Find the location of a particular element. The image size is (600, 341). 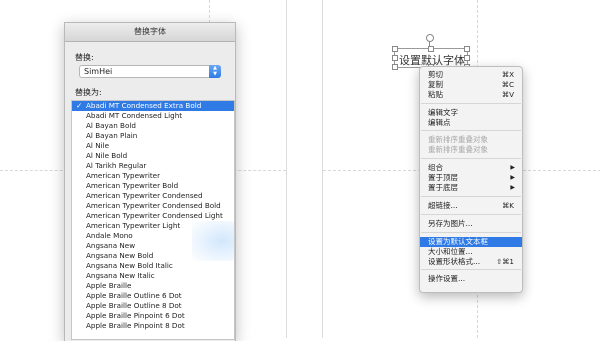

menu-item: 设置为默认文本框 is located at coordinates (471, 242).